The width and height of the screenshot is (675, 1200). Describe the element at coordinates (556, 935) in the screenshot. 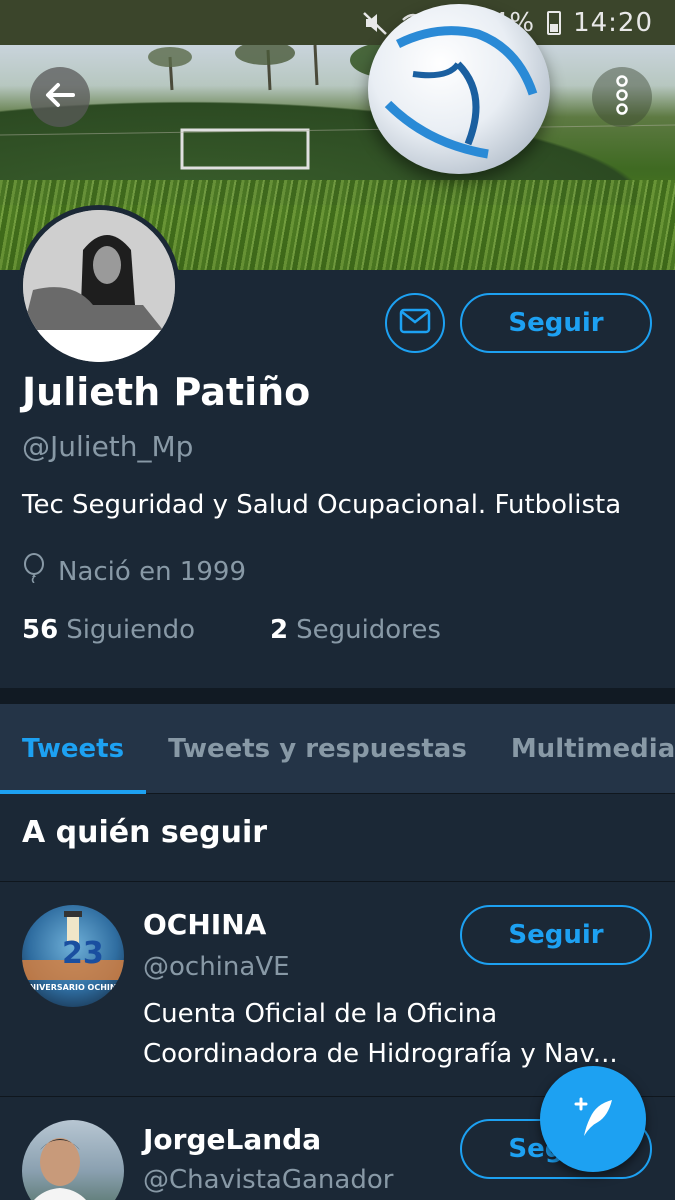

I see `follow-button-ochina: Seguir` at that location.